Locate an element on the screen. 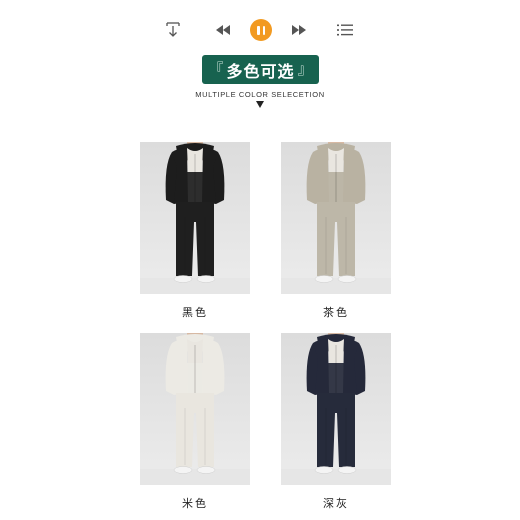 The width and height of the screenshot is (520, 520). product-card-black: 黑色 is located at coordinates (195, 230).